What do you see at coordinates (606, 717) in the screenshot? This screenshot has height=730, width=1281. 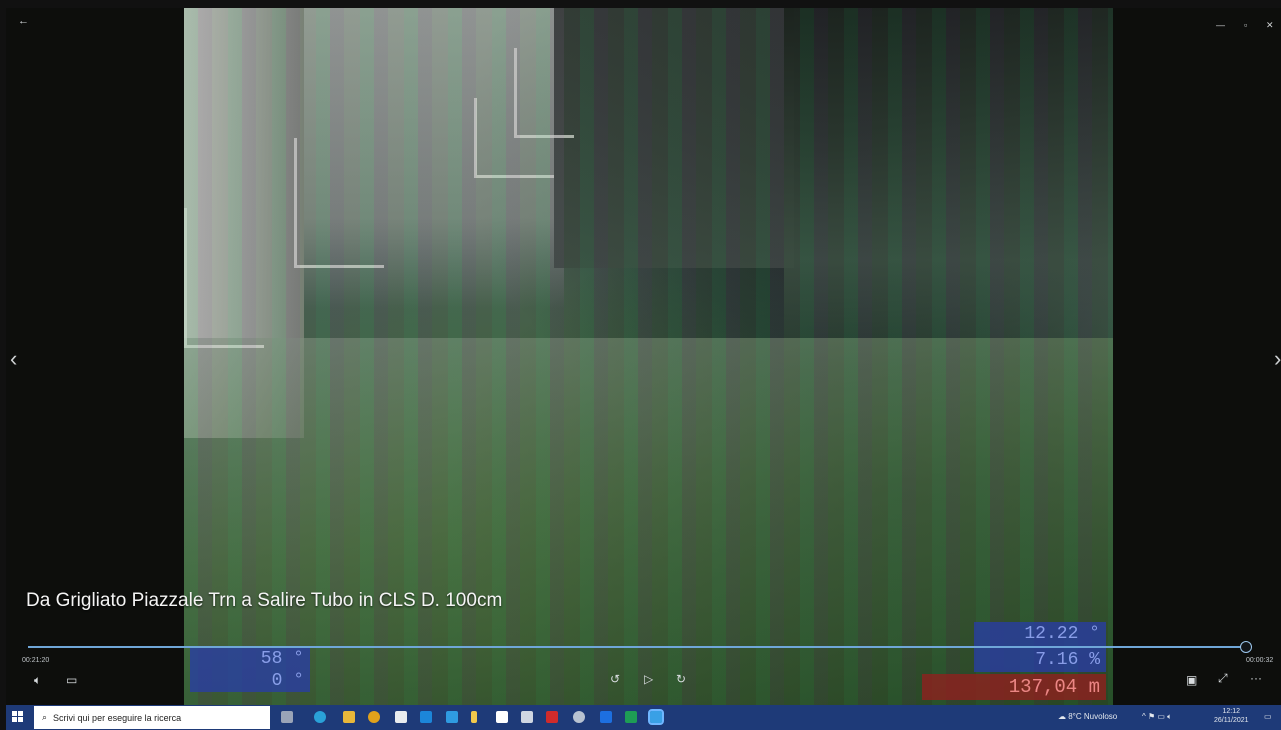 I see `word-icon` at bounding box center [606, 717].